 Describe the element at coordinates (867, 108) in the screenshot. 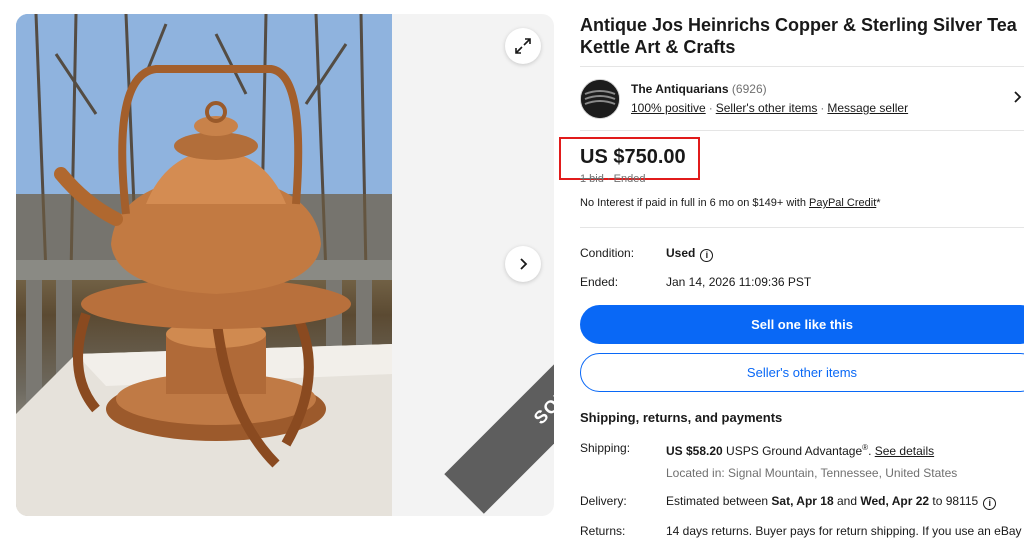

I see `message-seller-link: Message seller` at that location.